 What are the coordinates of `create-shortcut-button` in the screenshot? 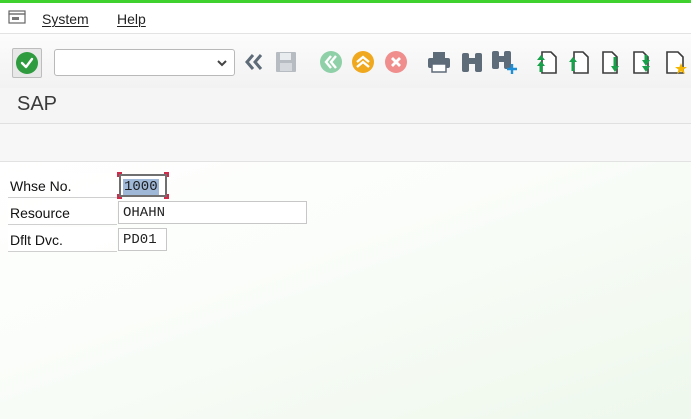 It's located at (677, 62).